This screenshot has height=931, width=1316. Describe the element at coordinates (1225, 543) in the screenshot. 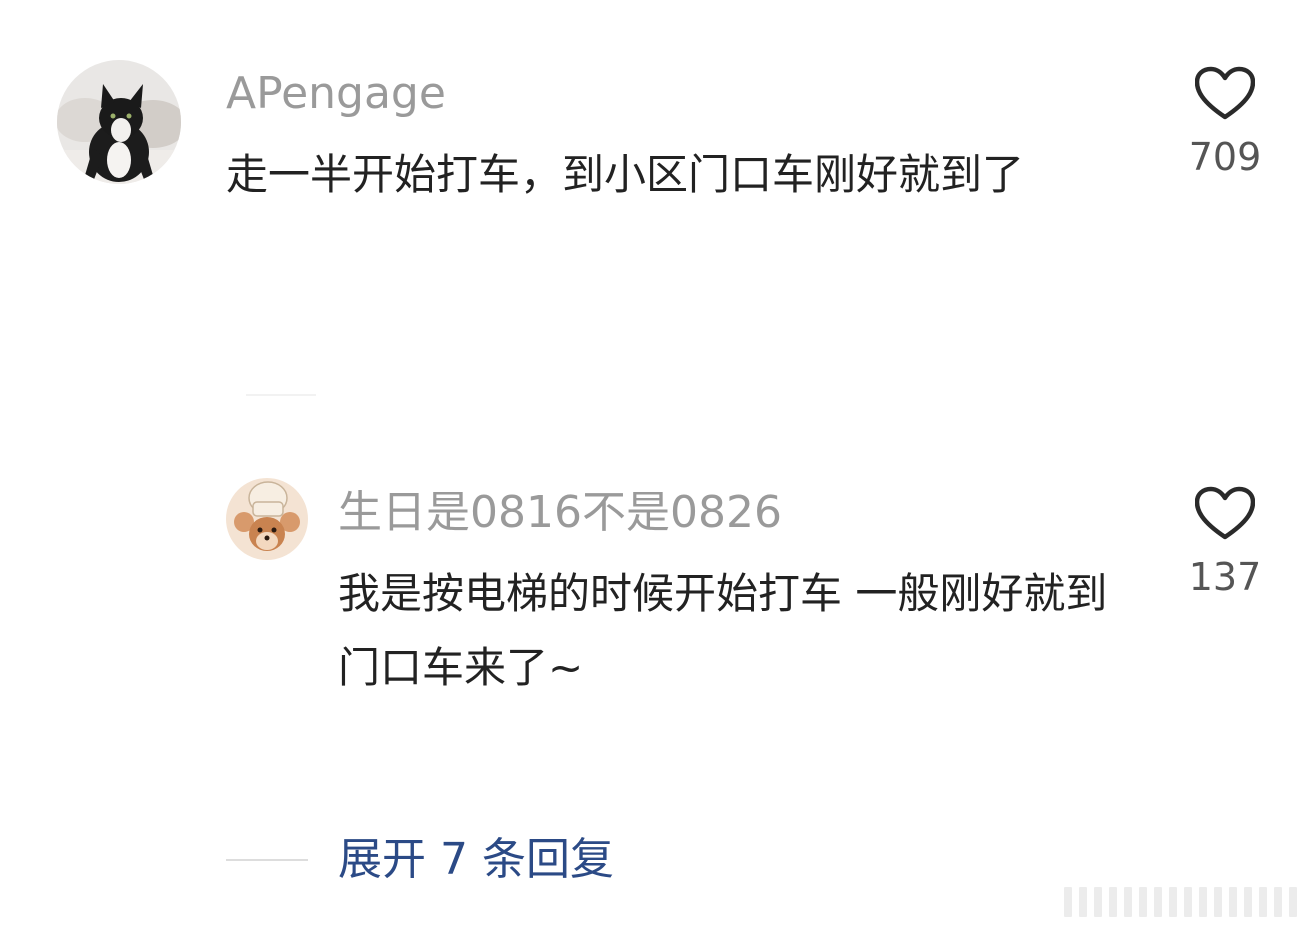

I see `like-control: 137` at that location.